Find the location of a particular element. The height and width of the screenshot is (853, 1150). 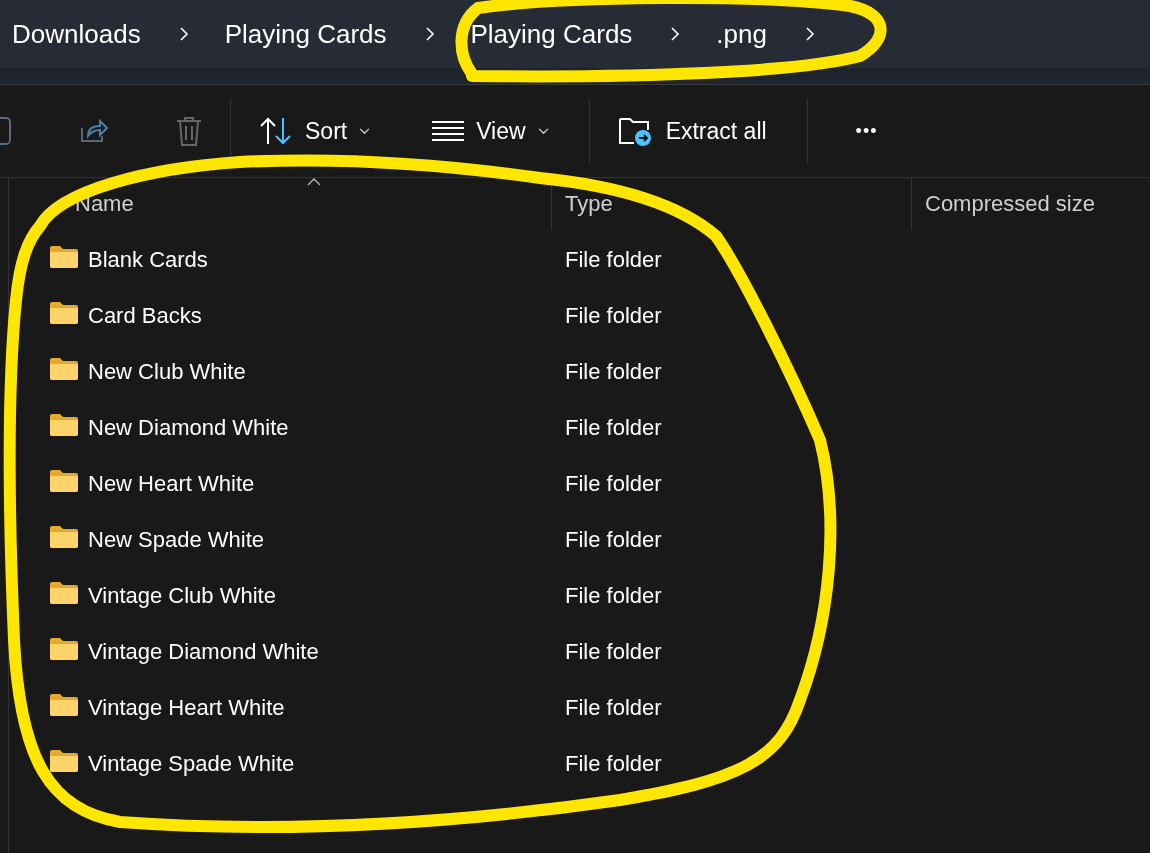

extract-all-button: Extract all is located at coordinates (692, 131).